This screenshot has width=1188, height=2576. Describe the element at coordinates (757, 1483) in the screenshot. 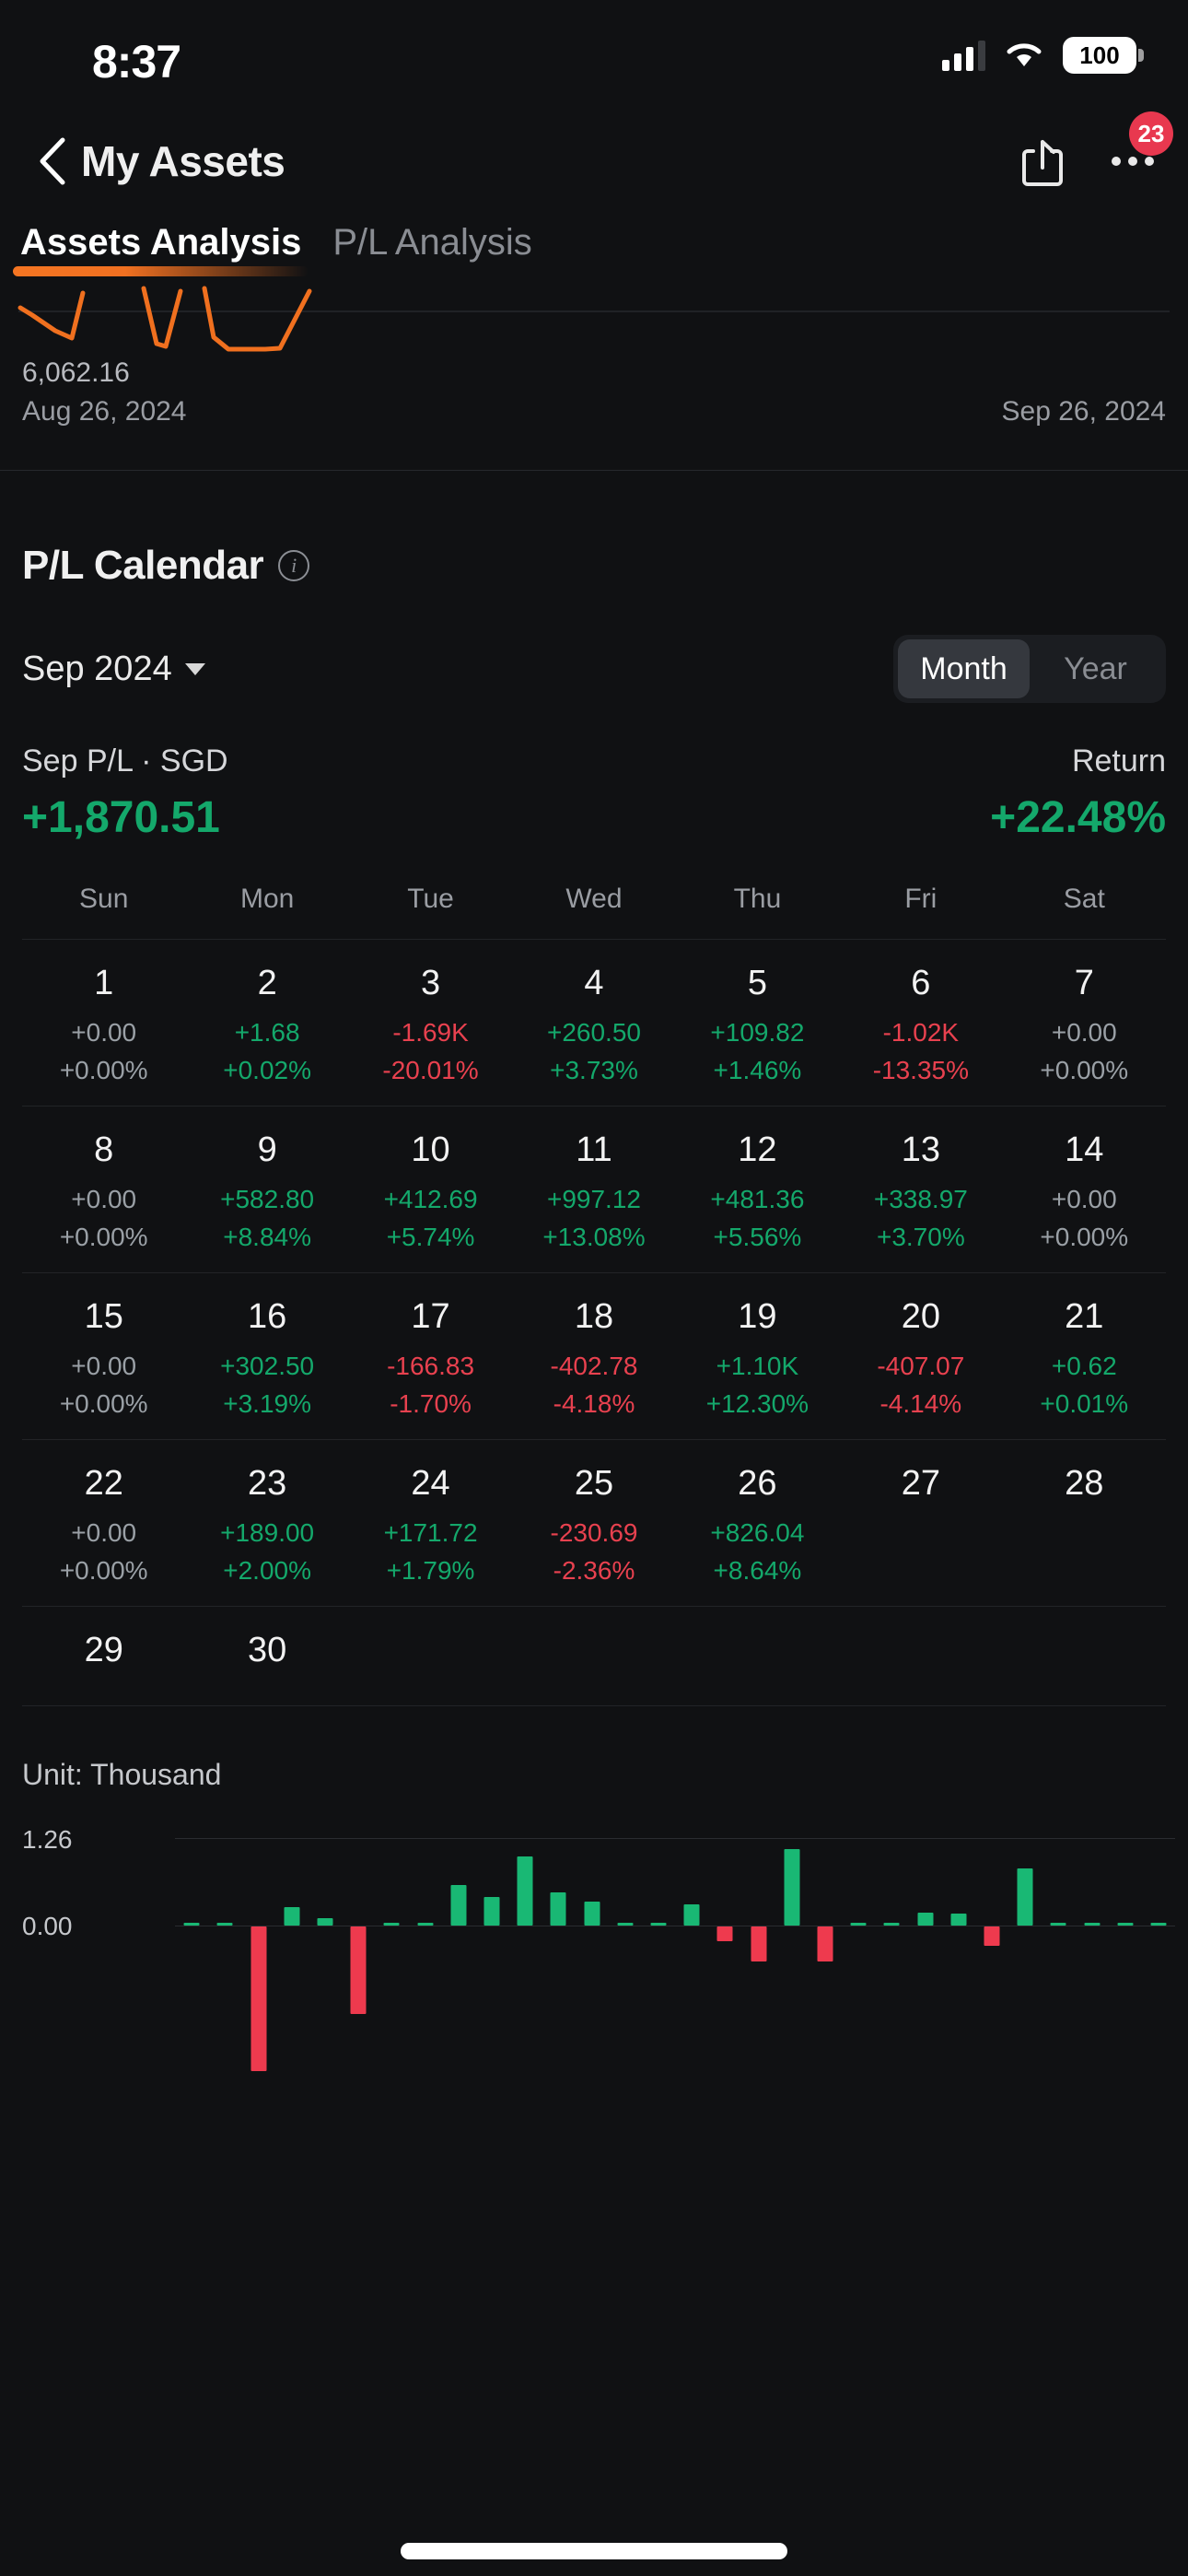

I see `calendar-day-number: 26` at that location.